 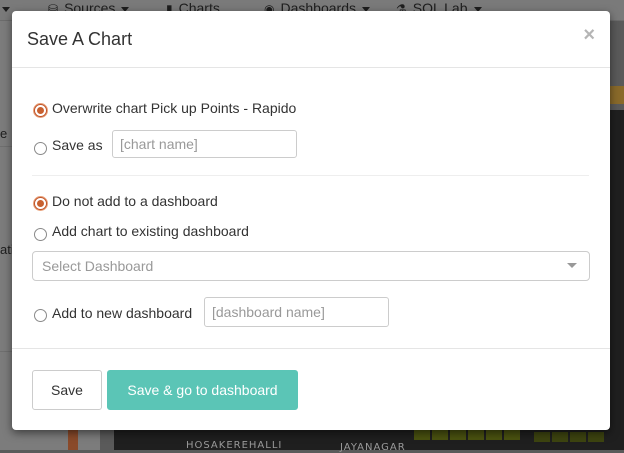 I want to click on modal-footer-divider, so click(x=311, y=348).